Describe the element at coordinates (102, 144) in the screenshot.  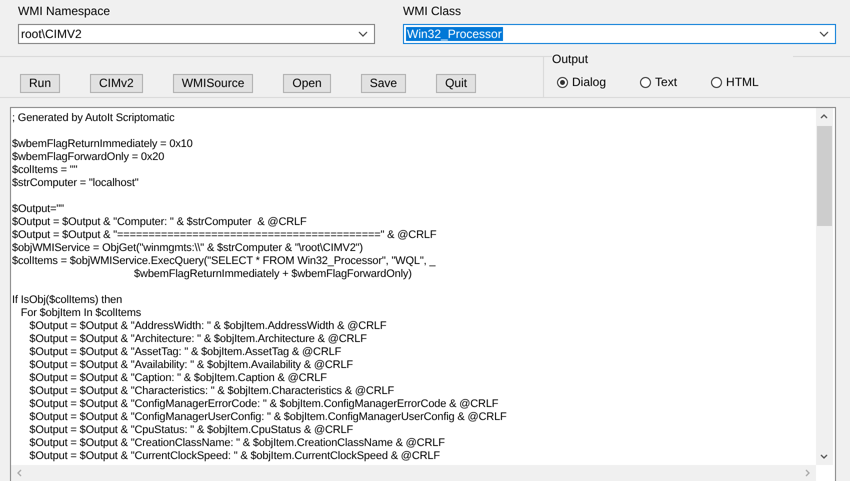
I see `code-line: $wbemFlagReturnImmediately = 0x10` at that location.